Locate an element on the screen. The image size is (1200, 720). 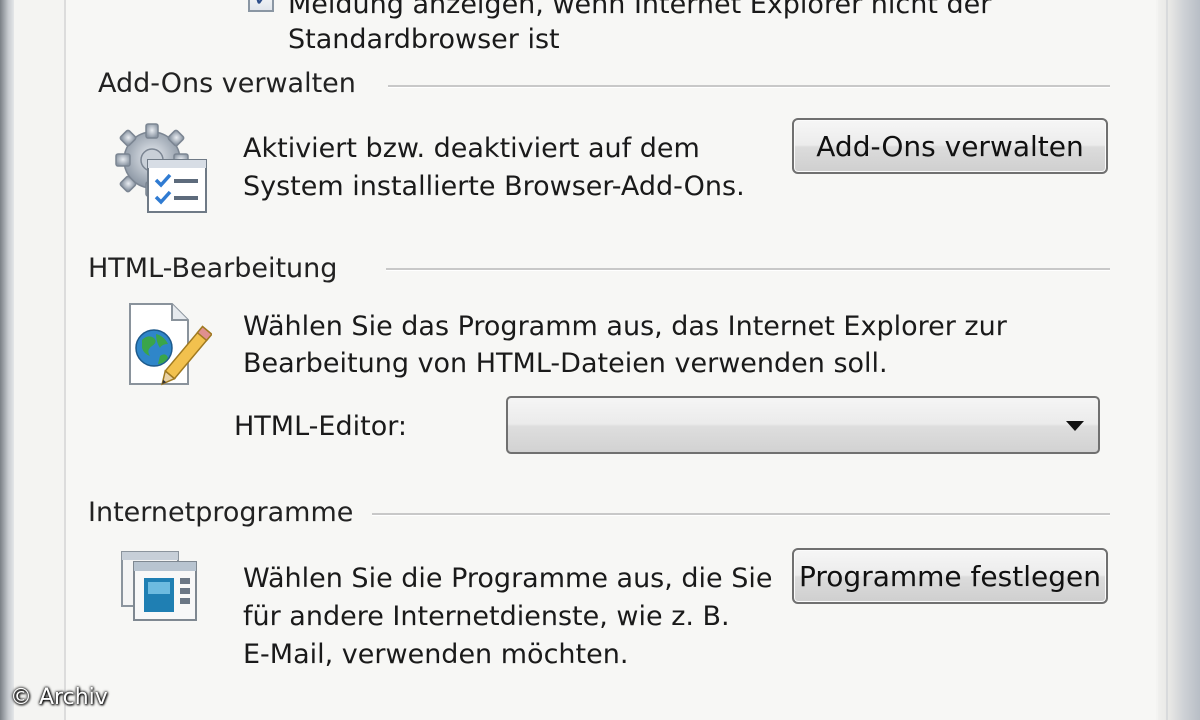
checkmark-icon: ✓ is located at coordinates (263, 6).